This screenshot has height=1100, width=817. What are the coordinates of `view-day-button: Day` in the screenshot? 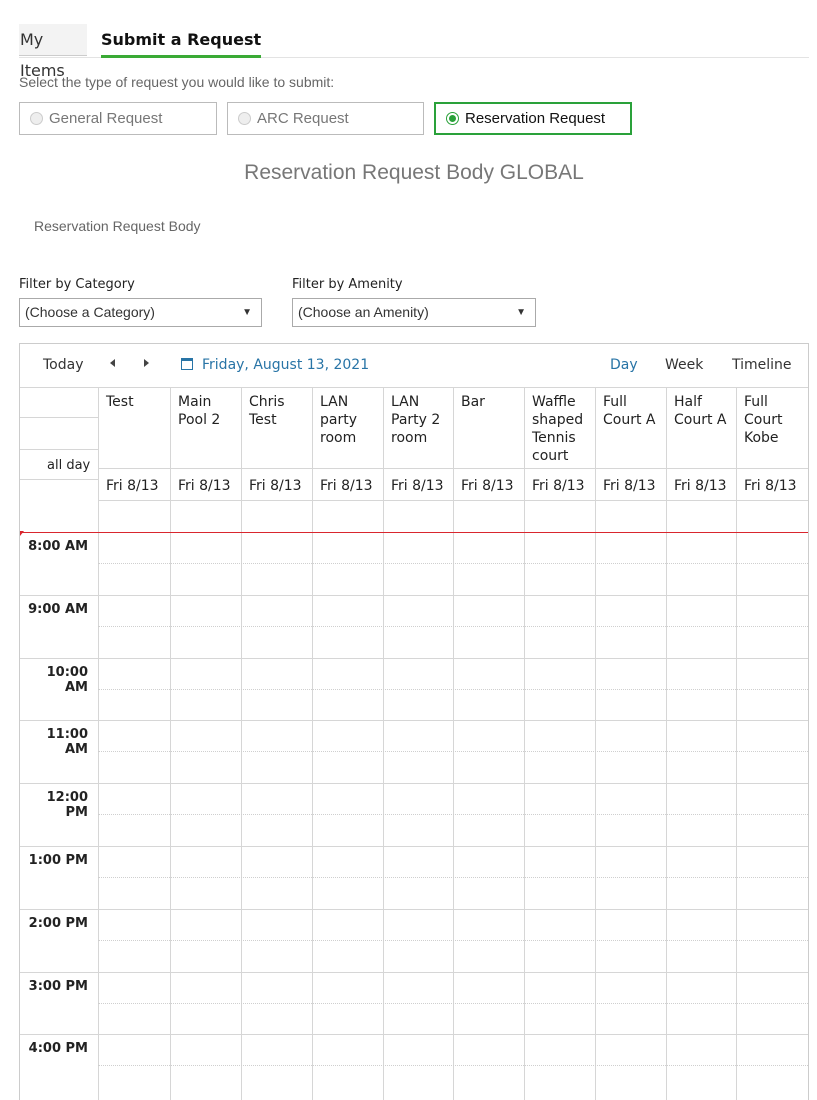 It's located at (624, 365).